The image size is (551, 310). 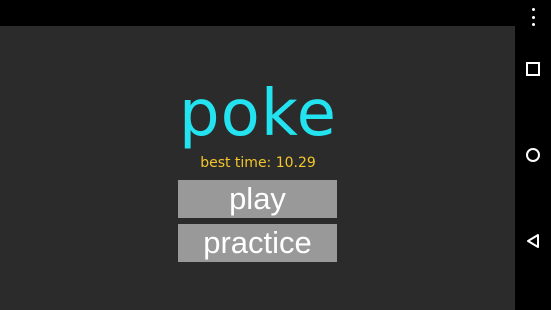 I want to click on game-title: poke, so click(x=258, y=114).